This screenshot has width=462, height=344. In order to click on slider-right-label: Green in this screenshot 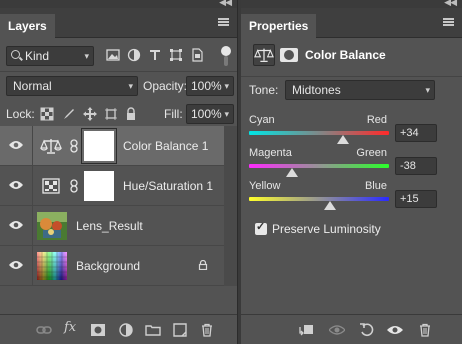, I will do `click(371, 153)`.